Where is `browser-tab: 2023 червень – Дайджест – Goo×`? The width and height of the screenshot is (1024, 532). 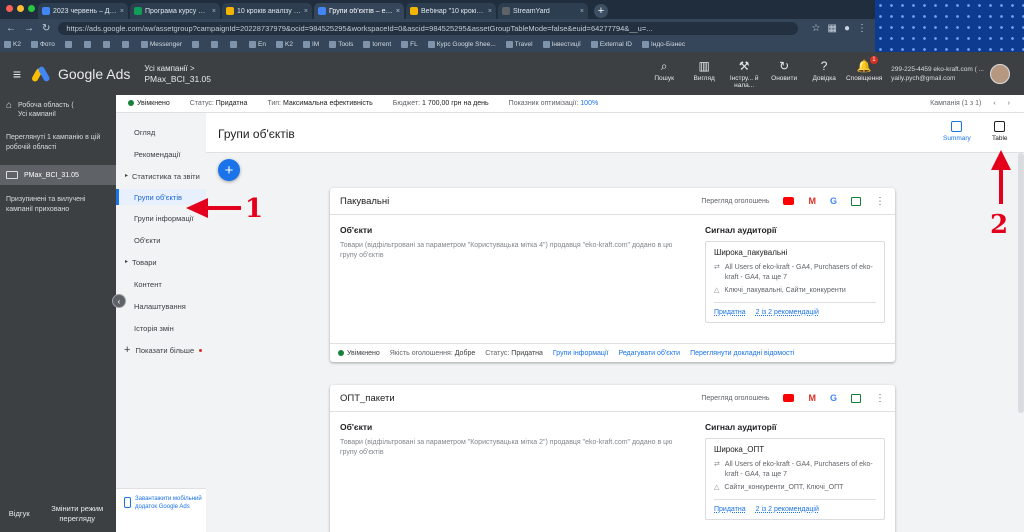 browser-tab: 2023 червень – Дайджест – Goo× is located at coordinates (83, 11).